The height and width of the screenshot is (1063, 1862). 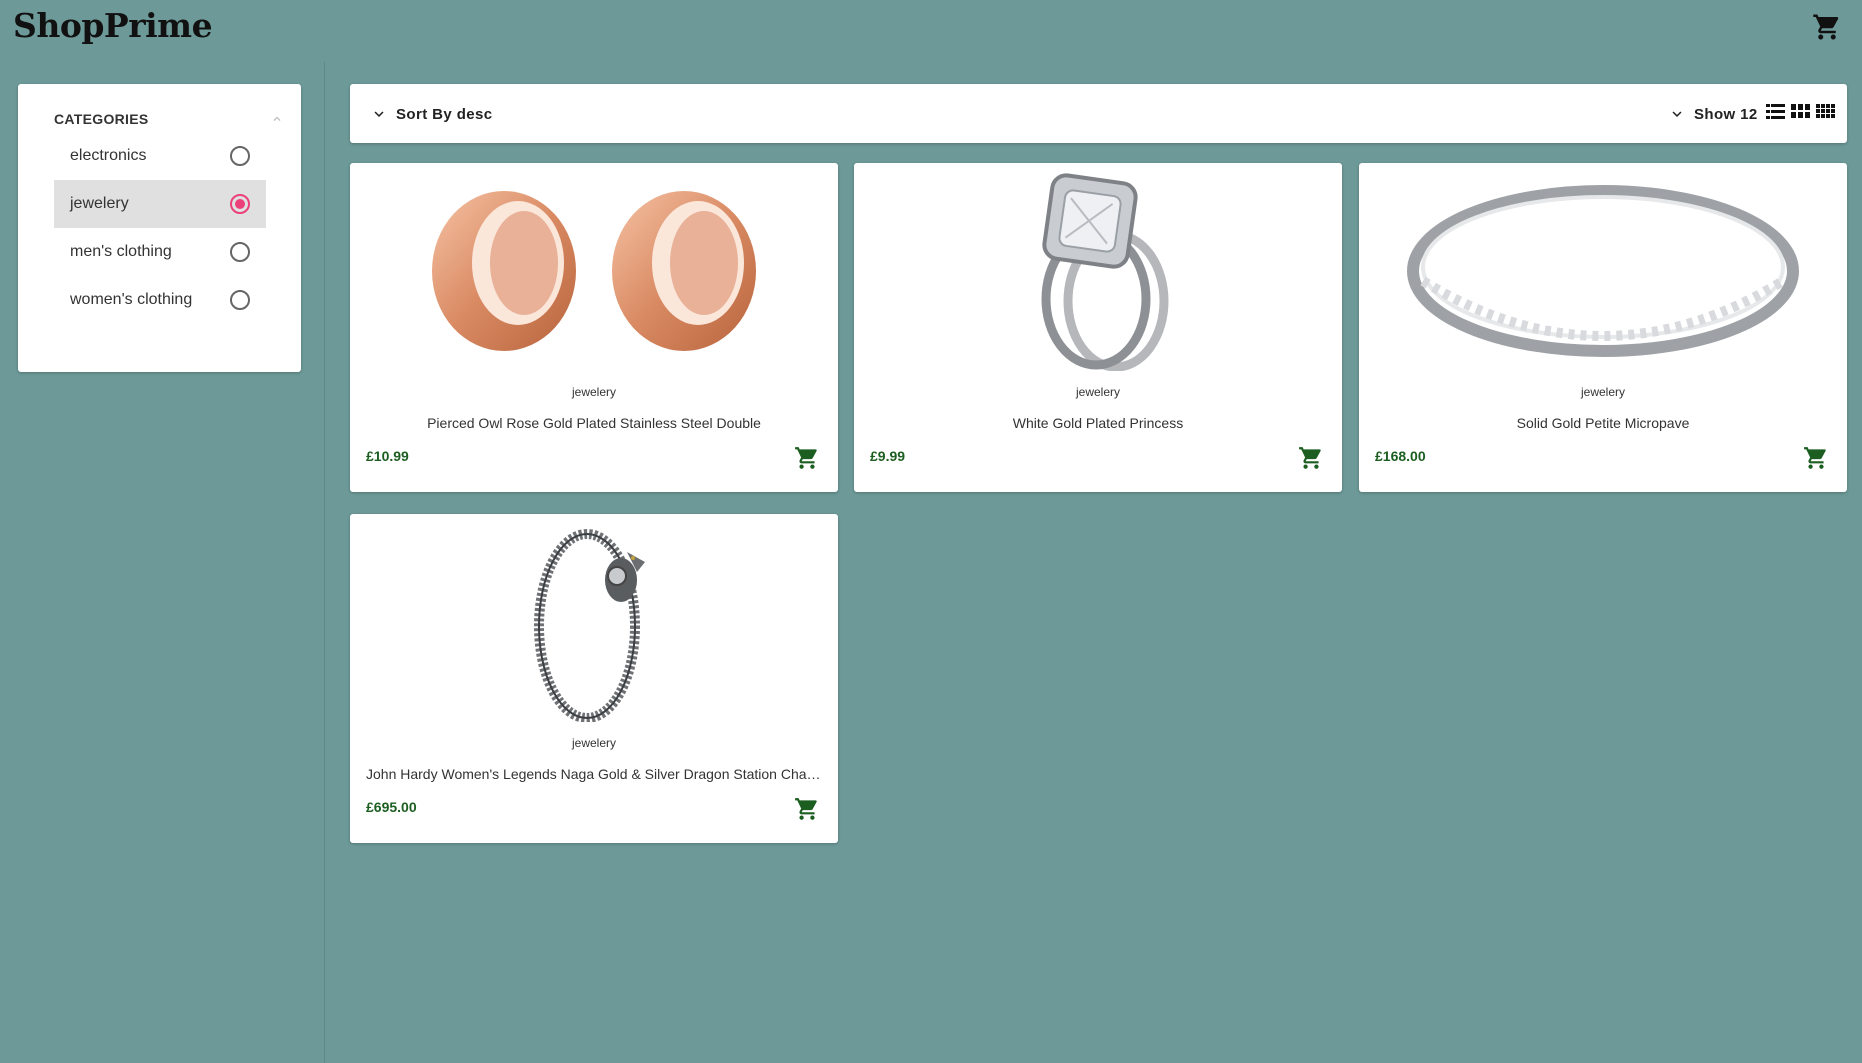 I want to click on categories-header: CATEGORIES, so click(x=169, y=119).